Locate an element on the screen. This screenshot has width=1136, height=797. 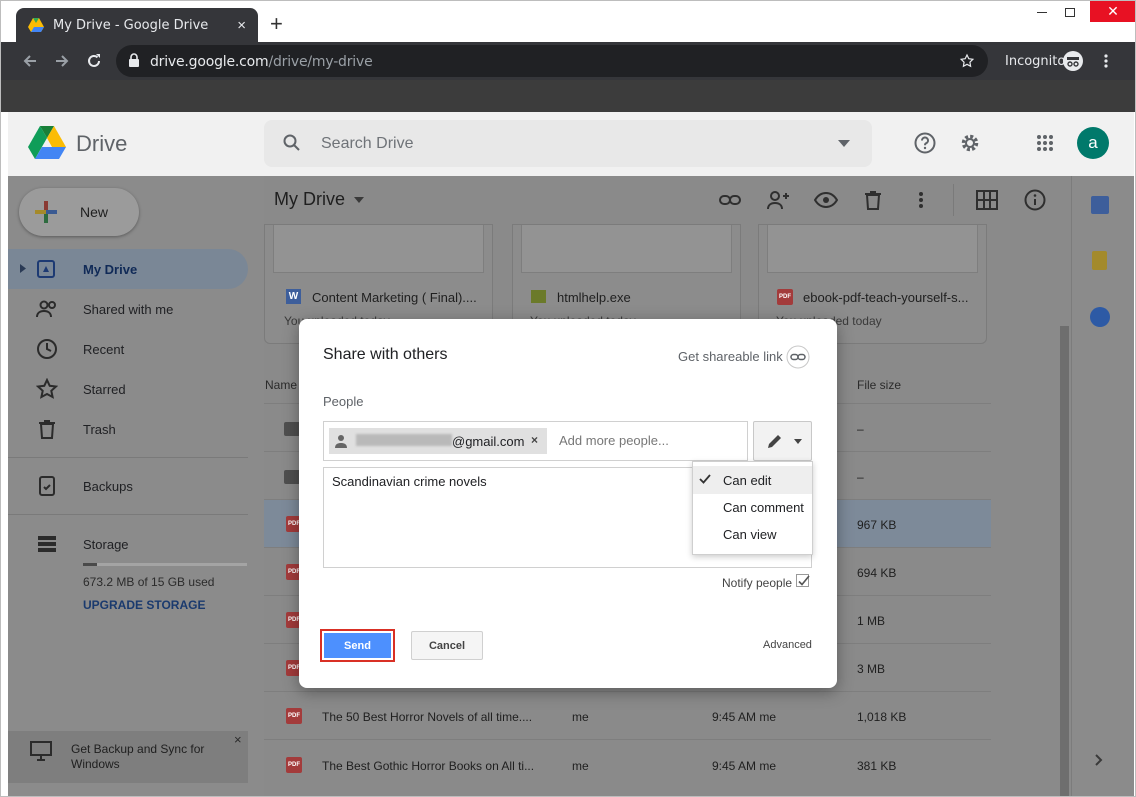
window-close-icon: ✕ is located at coordinates (1113, 11).